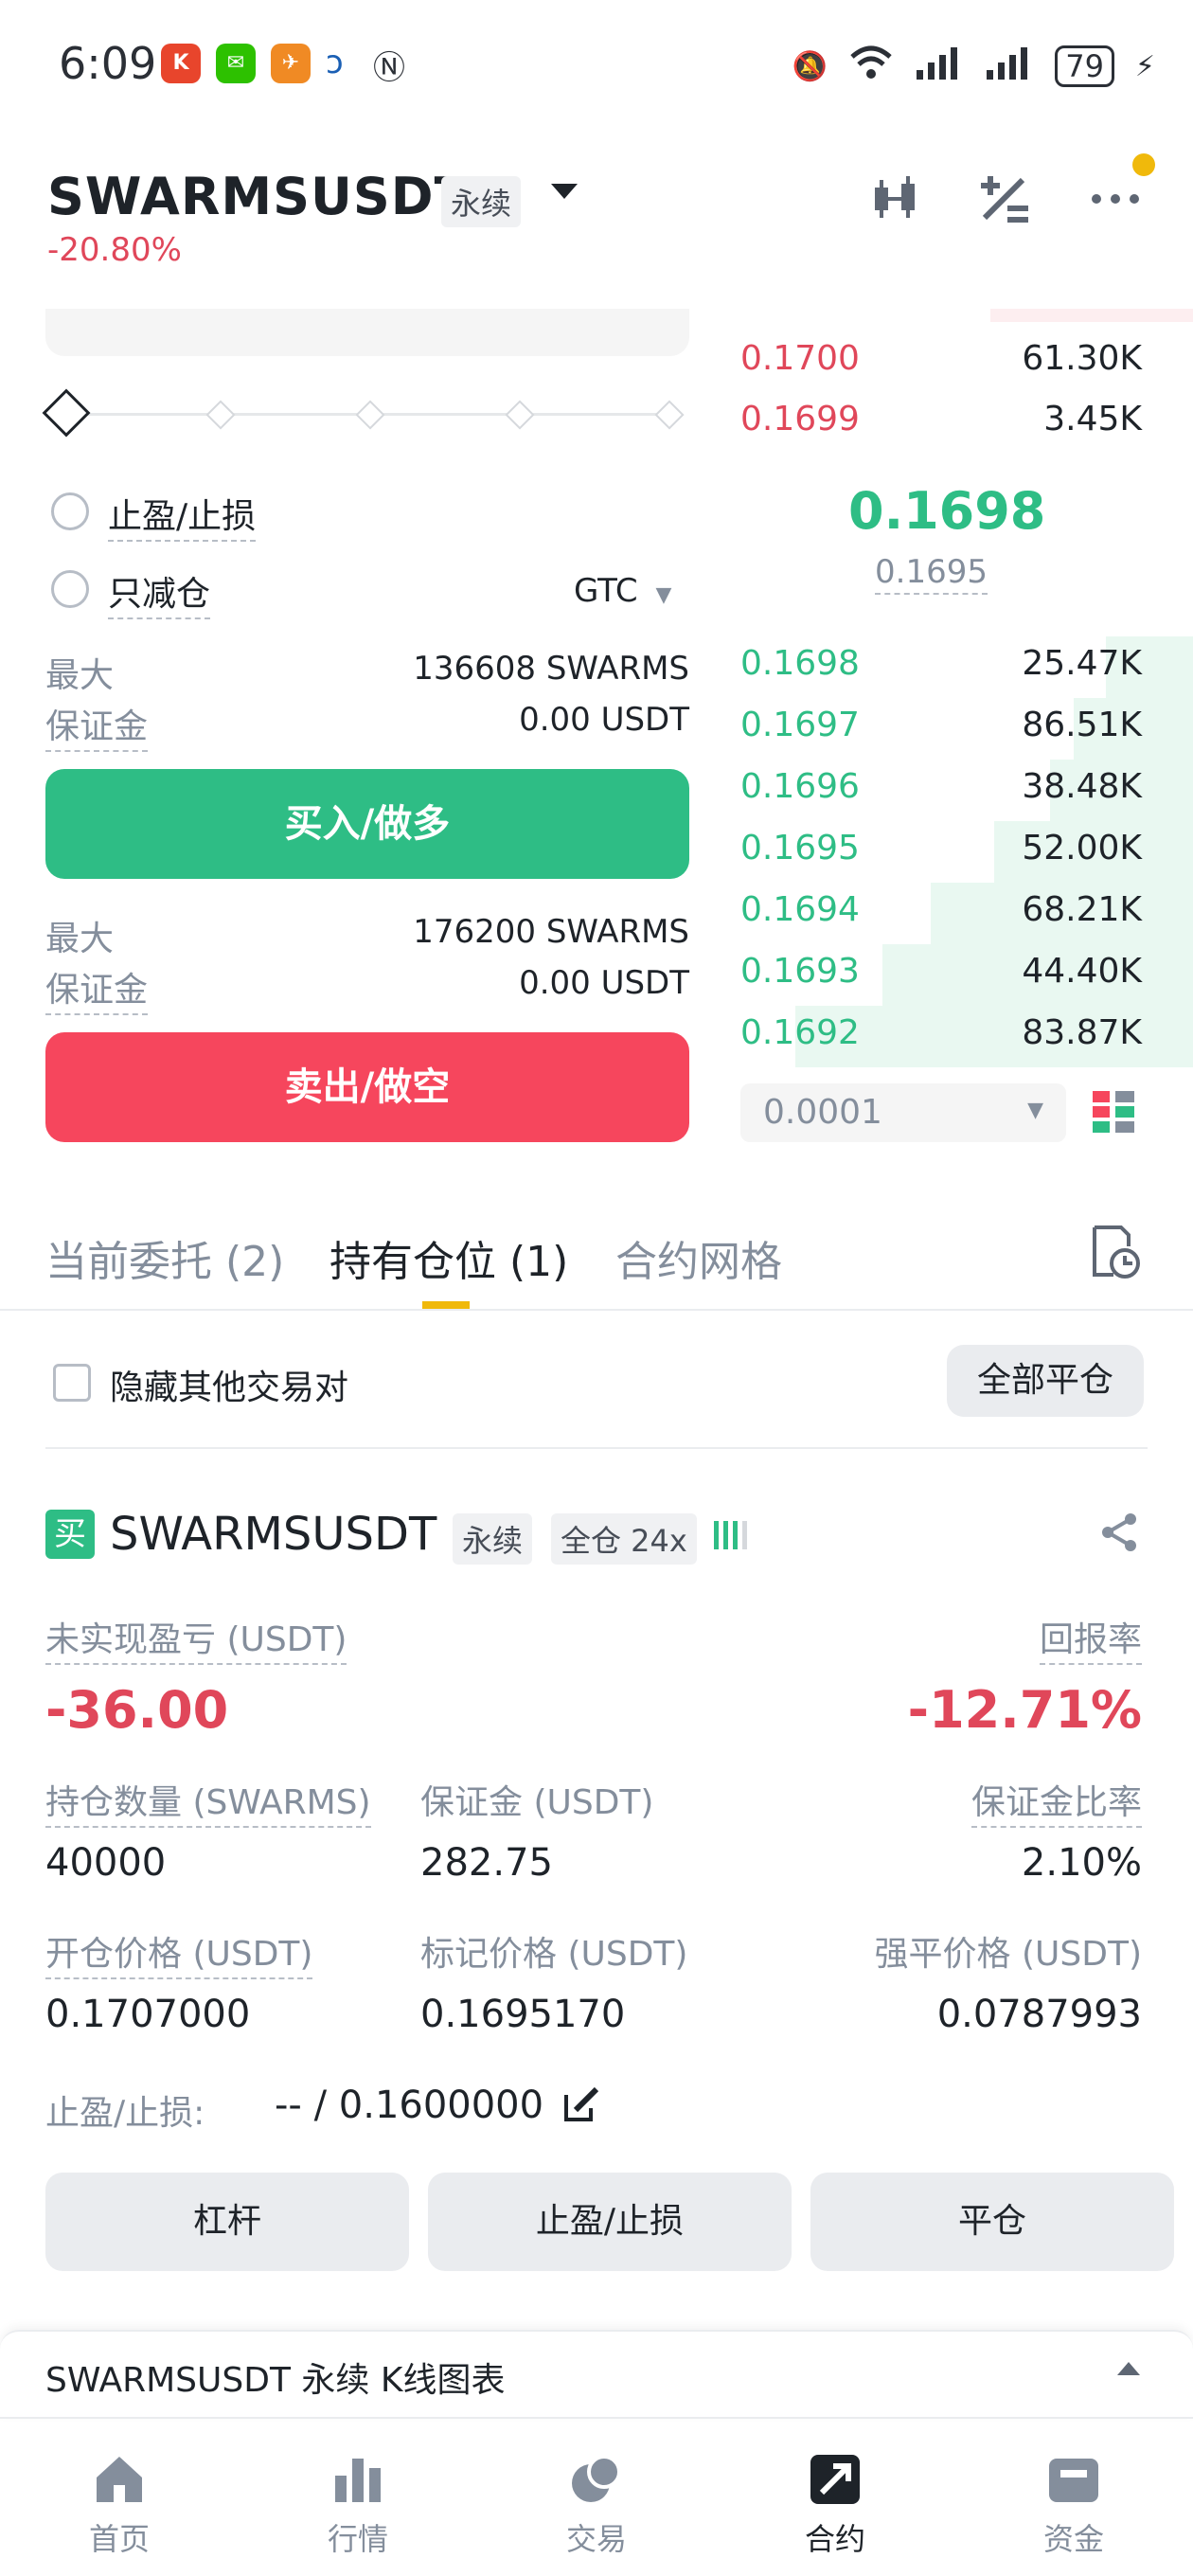 This screenshot has width=1193, height=2576. What do you see at coordinates (992, 2222) in the screenshot?
I see `close-position-button: 平仓` at bounding box center [992, 2222].